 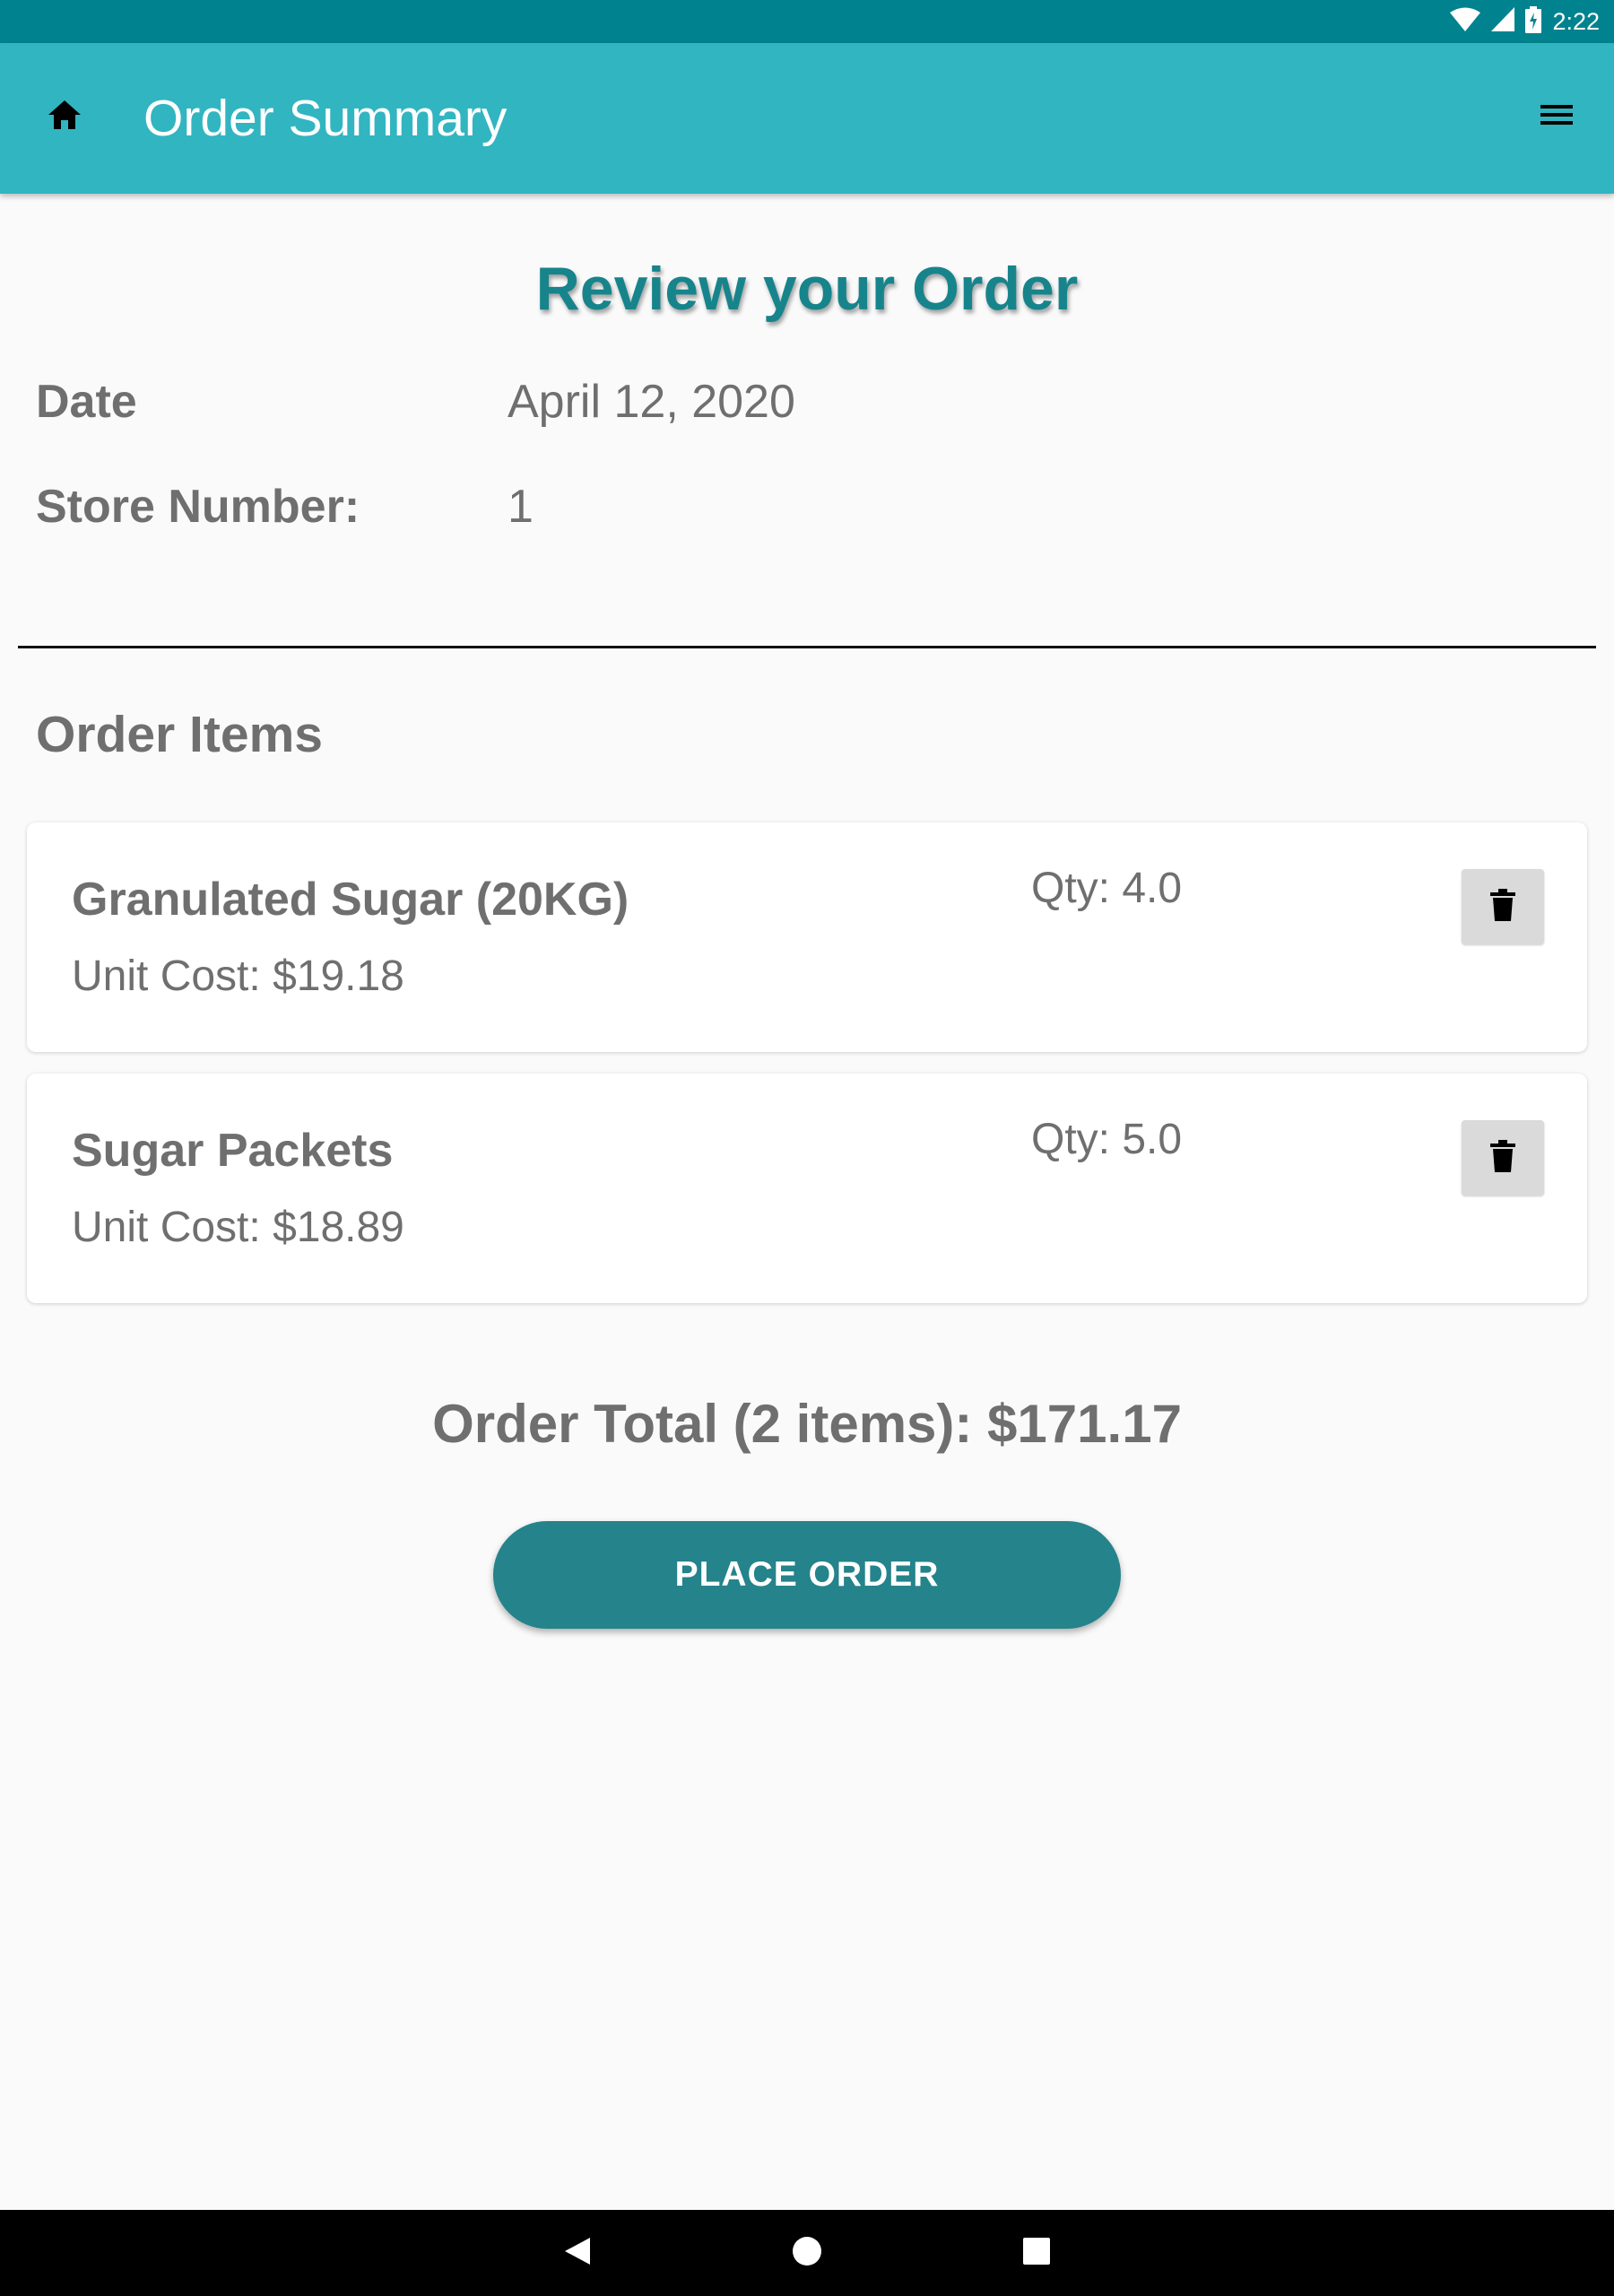 I want to click on item-unit-cost: Unit Cost: $18.89, so click(x=238, y=1227).